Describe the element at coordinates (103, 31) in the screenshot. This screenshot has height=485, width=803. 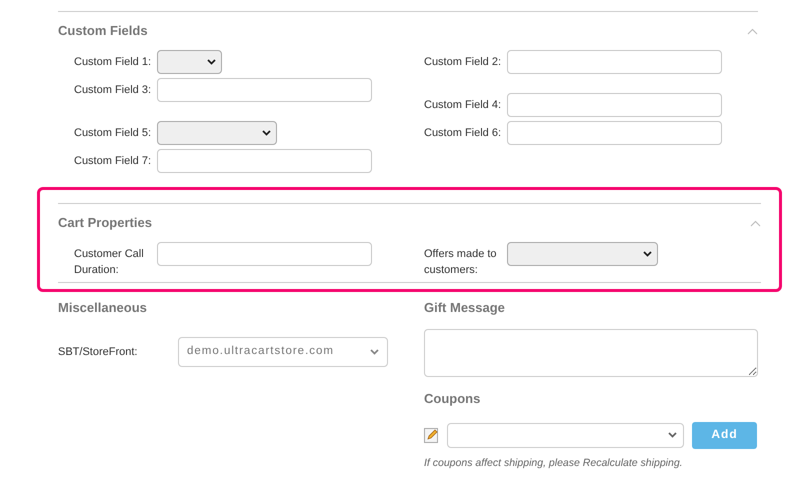
I see `section-title: Custom Fields` at that location.